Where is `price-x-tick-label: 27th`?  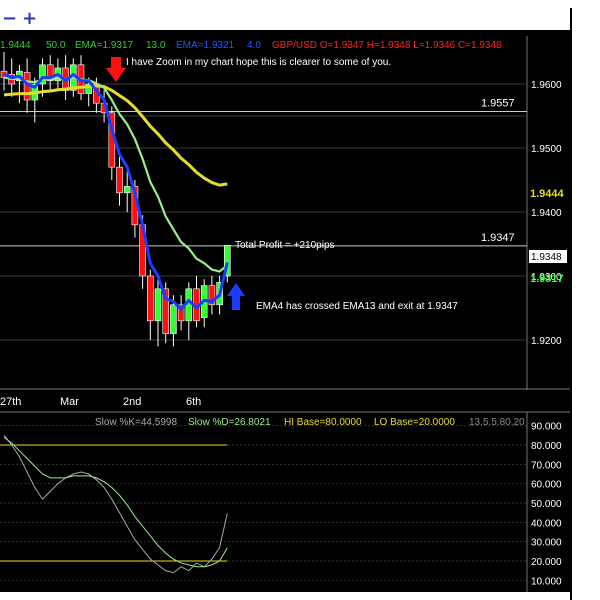 price-x-tick-label: 27th is located at coordinates (10, 402).